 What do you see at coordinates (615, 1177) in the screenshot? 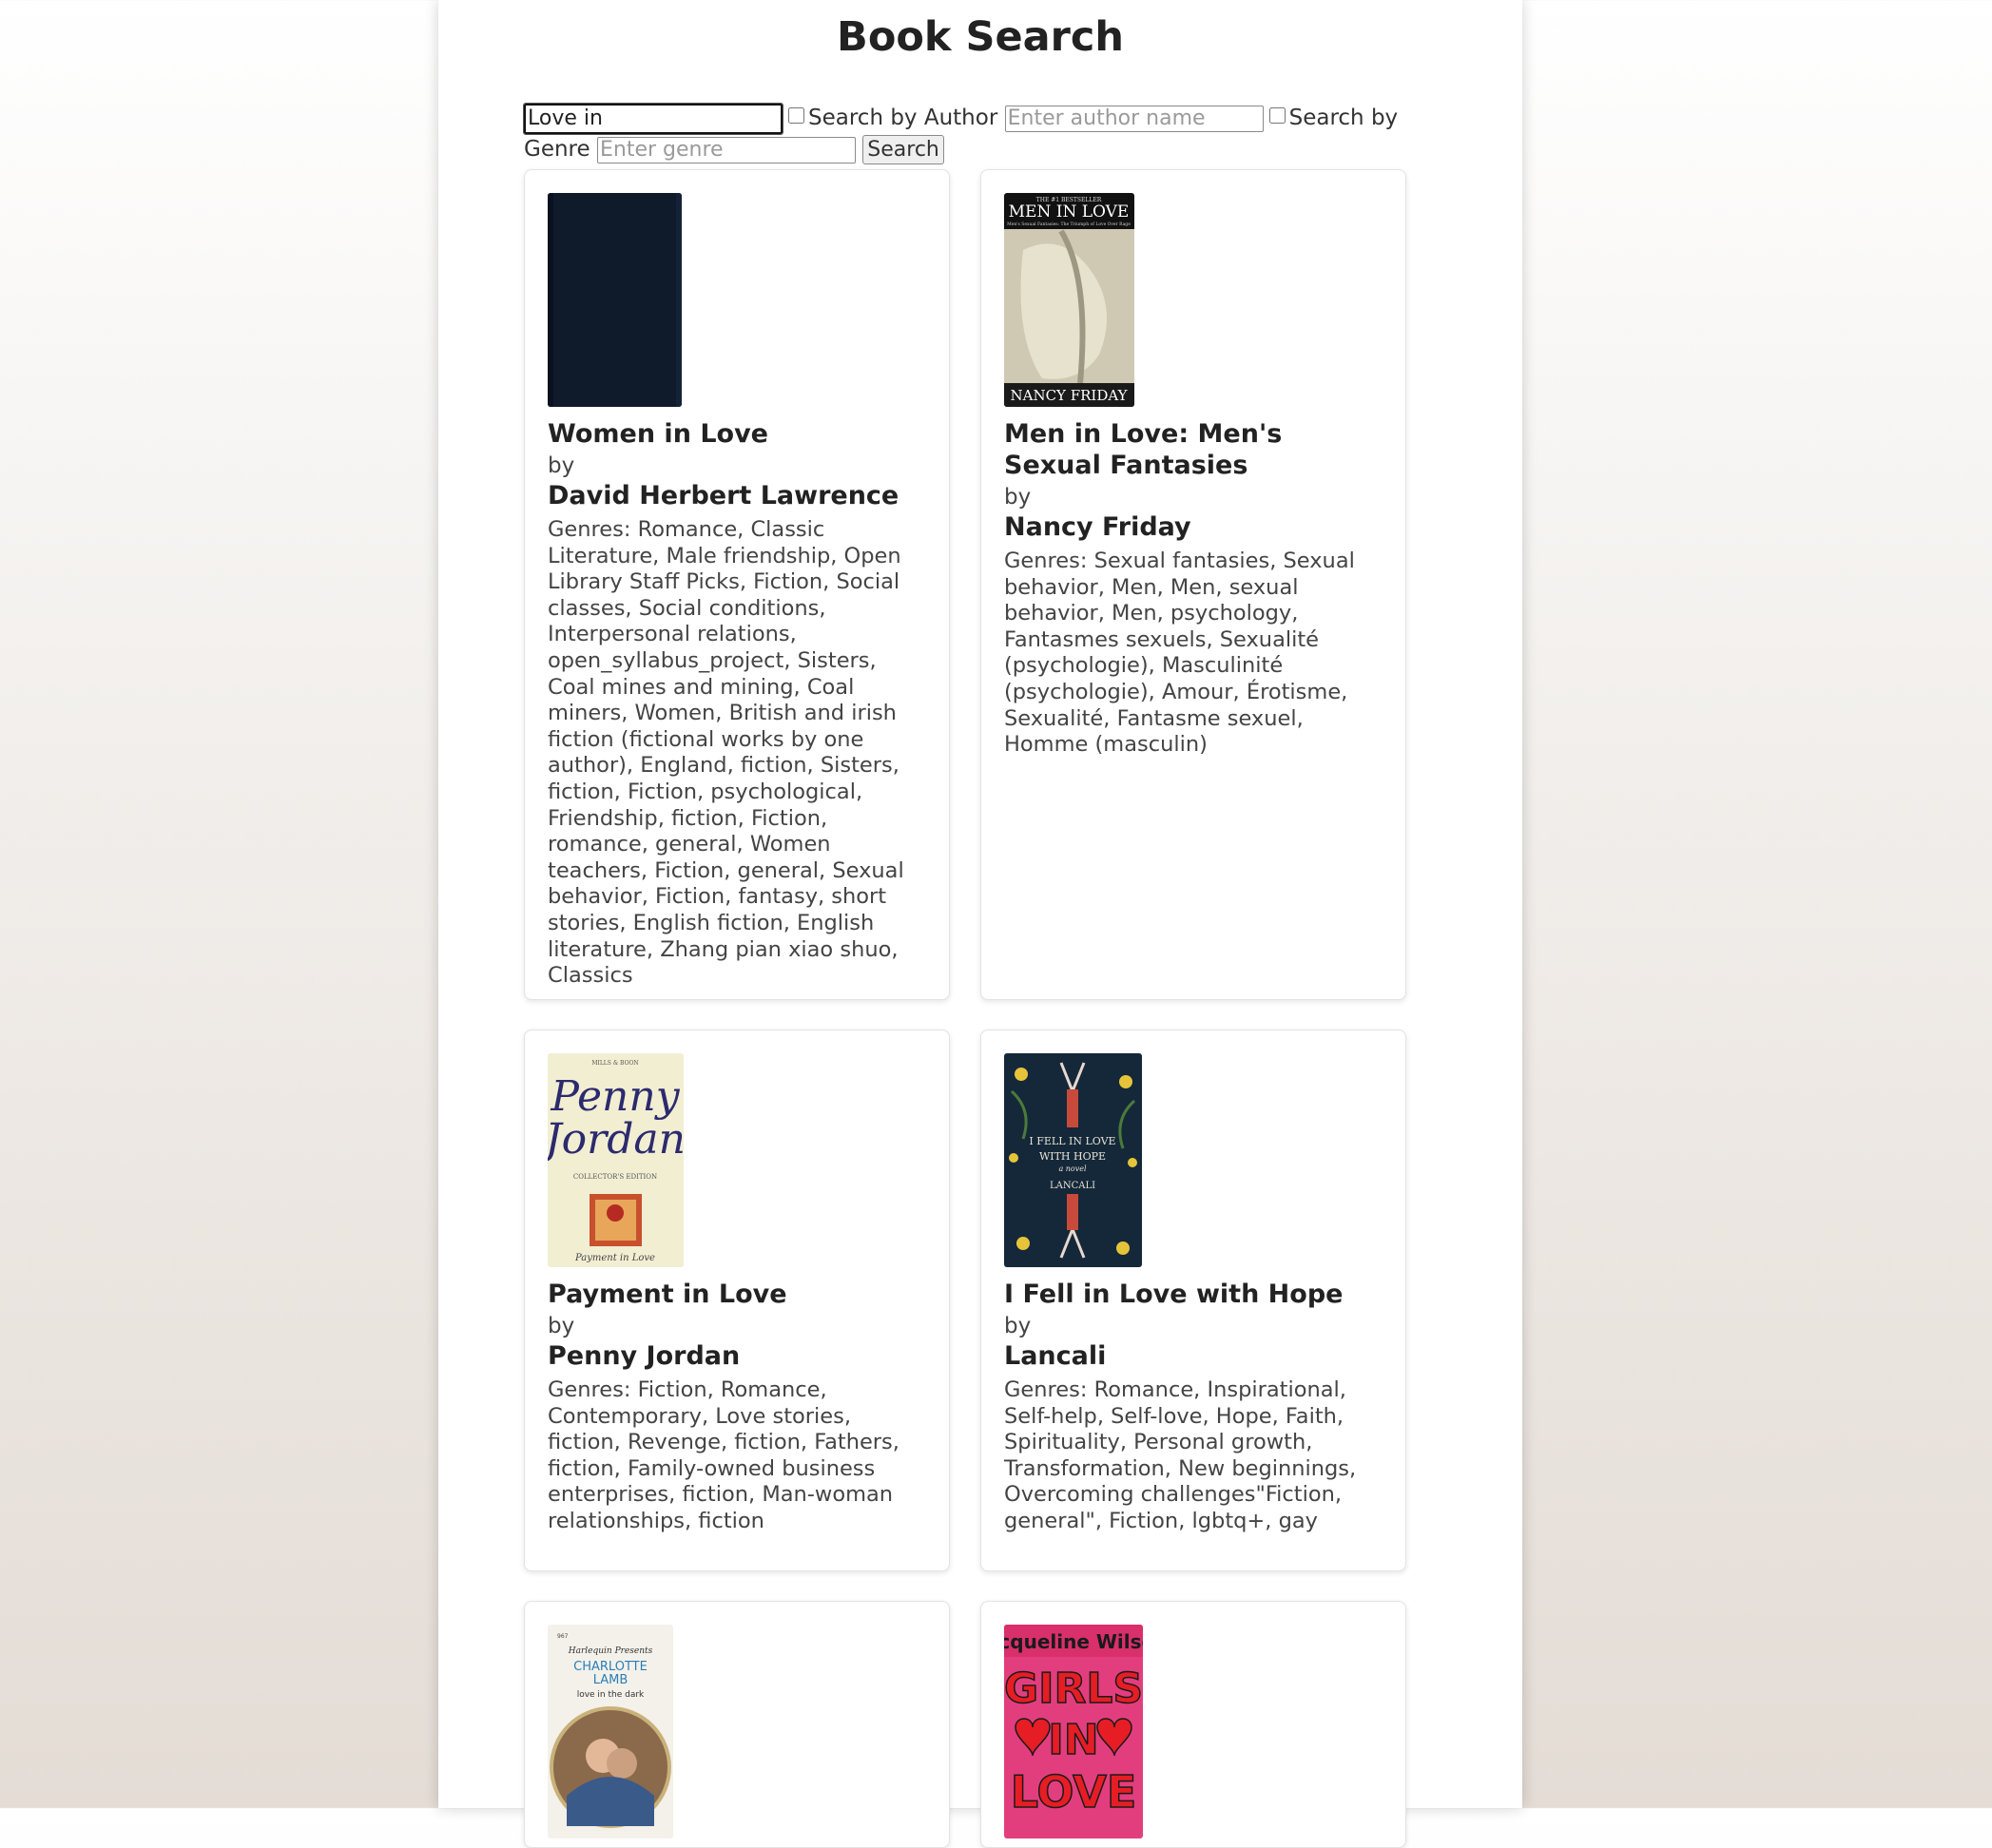
I see `cover-edition: COLLECTOR'S EDITION` at bounding box center [615, 1177].